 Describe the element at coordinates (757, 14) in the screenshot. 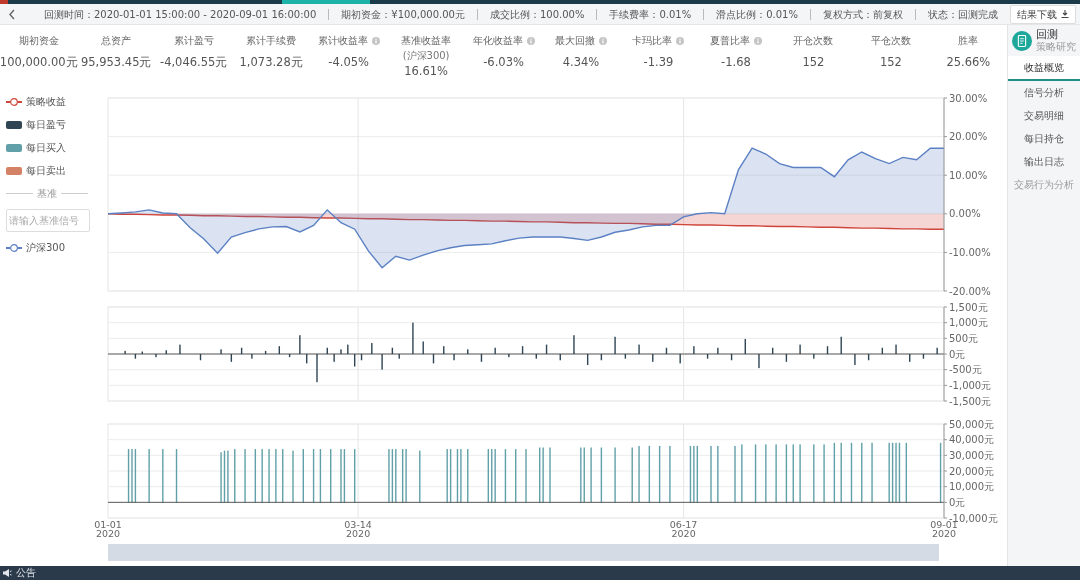

I see `info-text: 滑点比例：0.01%` at that location.